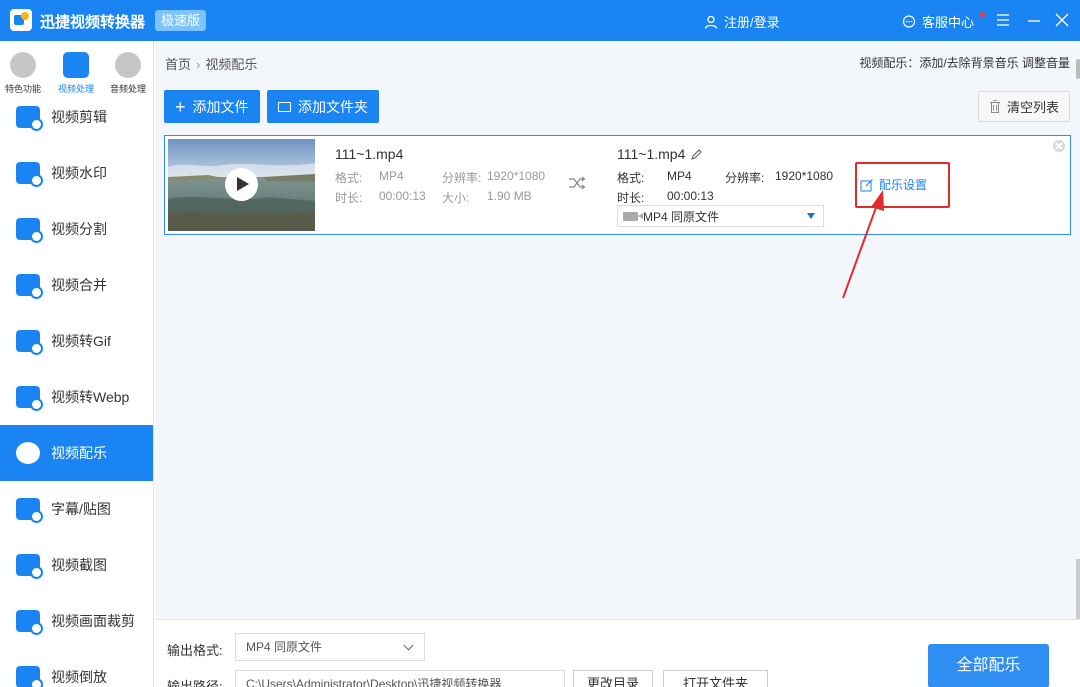 This screenshot has height=687, width=1080. Describe the element at coordinates (349, 198) in the screenshot. I see `source-duration-label: 时长:` at that location.